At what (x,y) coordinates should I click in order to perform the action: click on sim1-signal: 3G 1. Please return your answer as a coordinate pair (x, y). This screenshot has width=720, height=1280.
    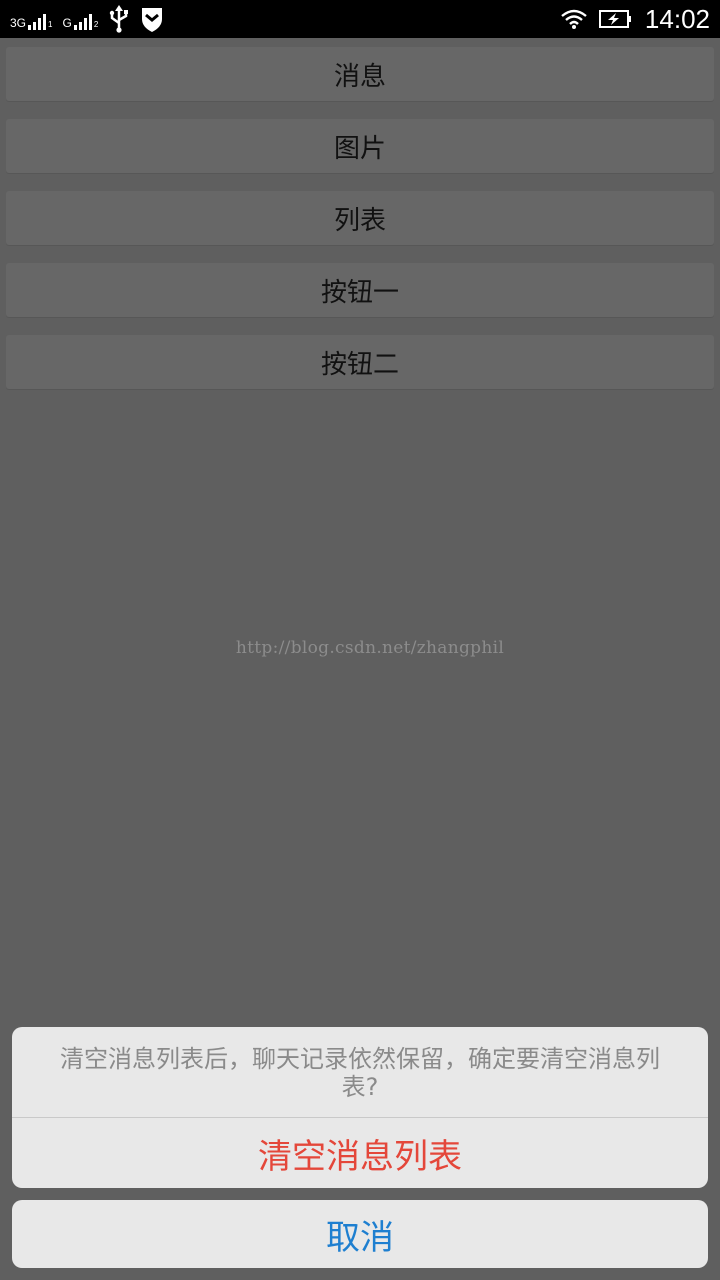
    Looking at the image, I should click on (31, 19).